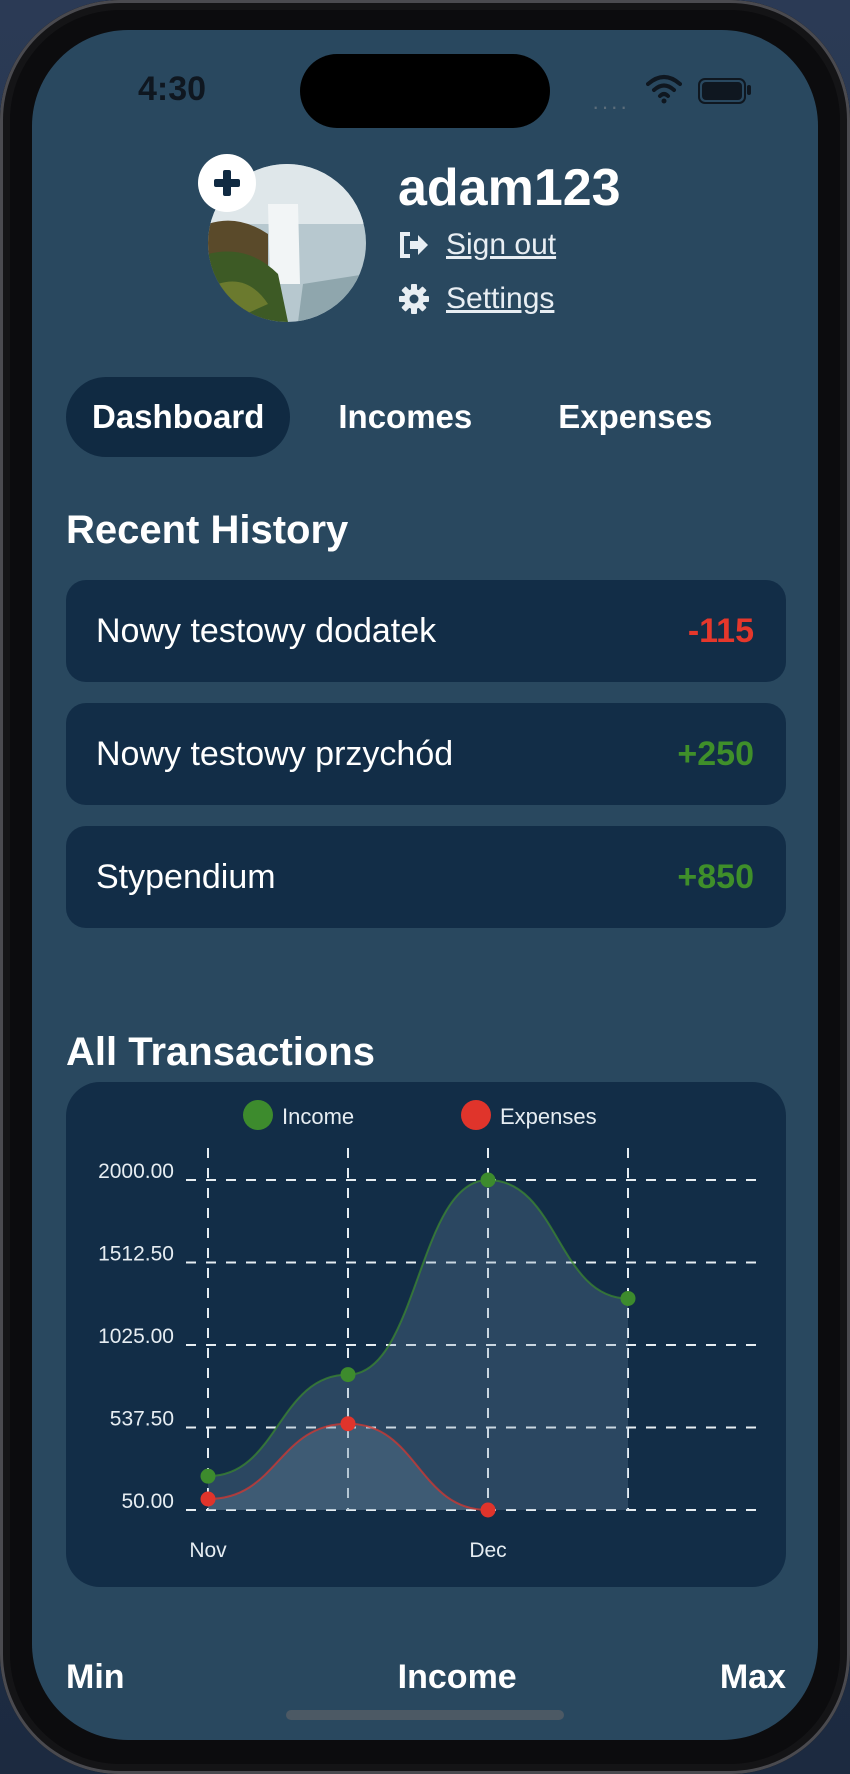 The image size is (850, 1774). Describe the element at coordinates (457, 1677) in the screenshot. I see `income-label: Income` at that location.